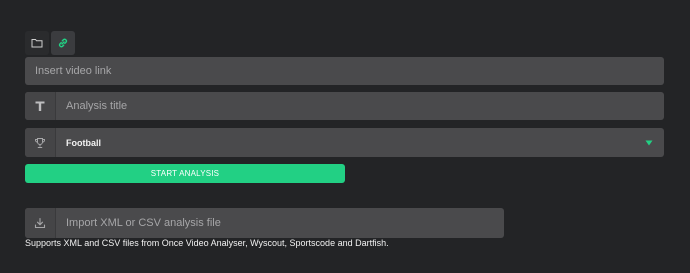 The image size is (690, 273). What do you see at coordinates (50, 43) in the screenshot?
I see `source-tabs` at bounding box center [50, 43].